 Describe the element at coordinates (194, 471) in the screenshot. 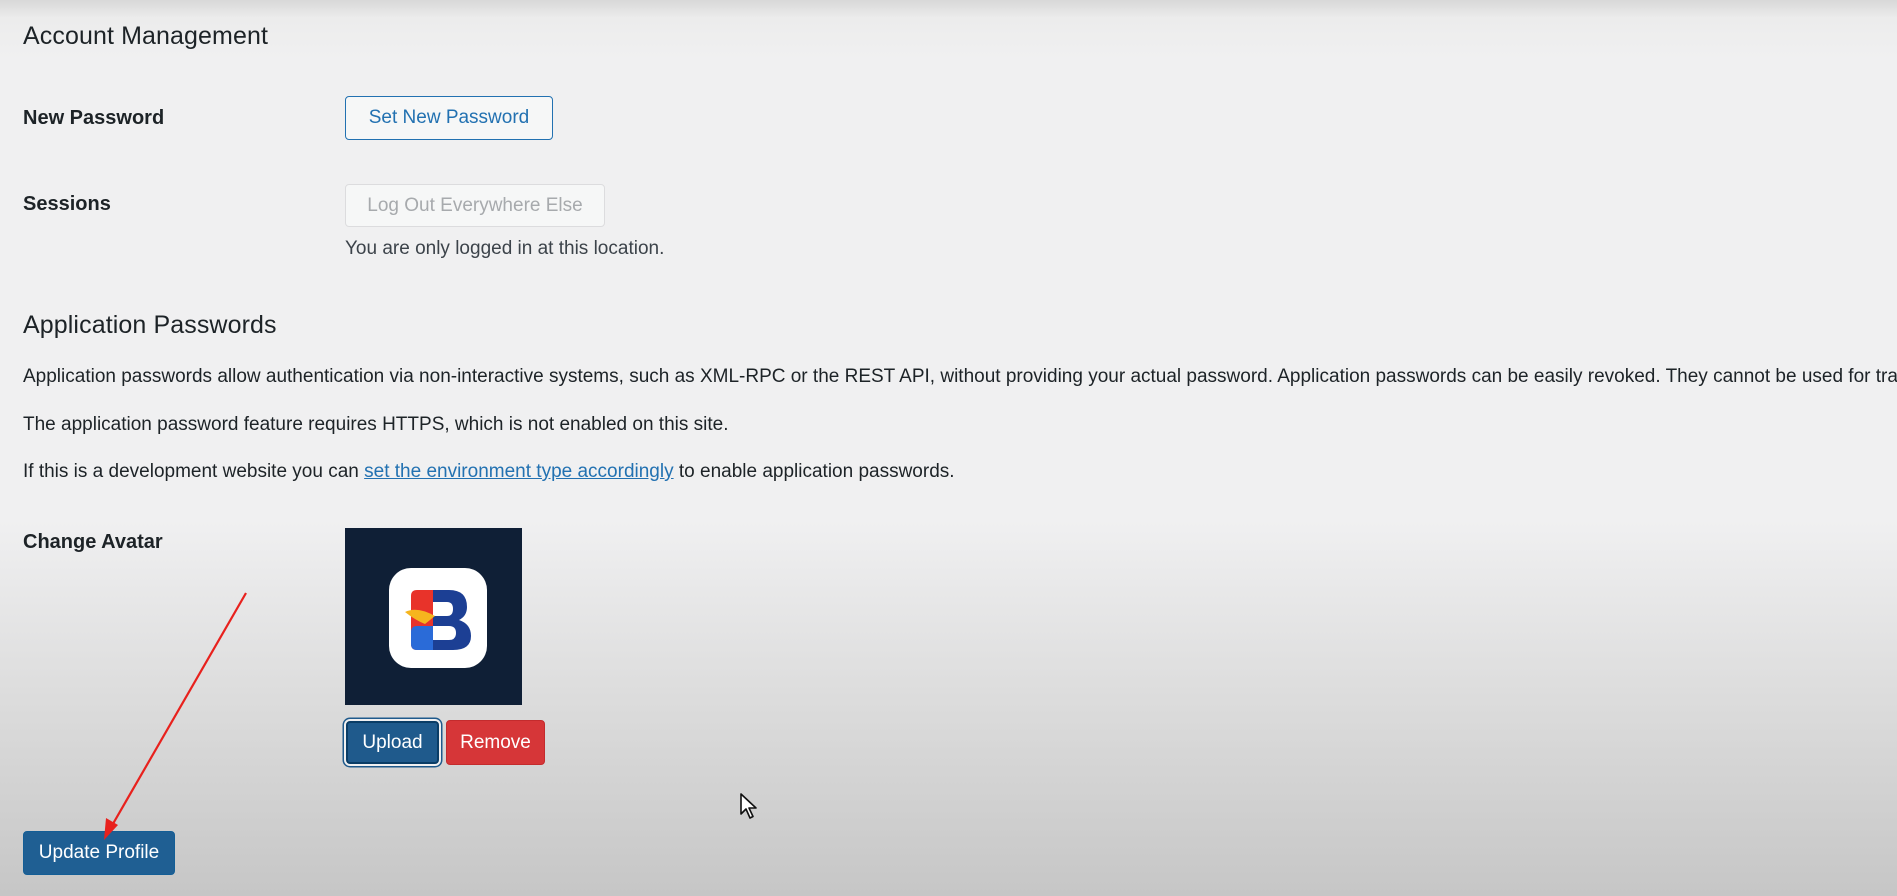

I see `dev-notice-text-before: If this is a development website you can` at that location.